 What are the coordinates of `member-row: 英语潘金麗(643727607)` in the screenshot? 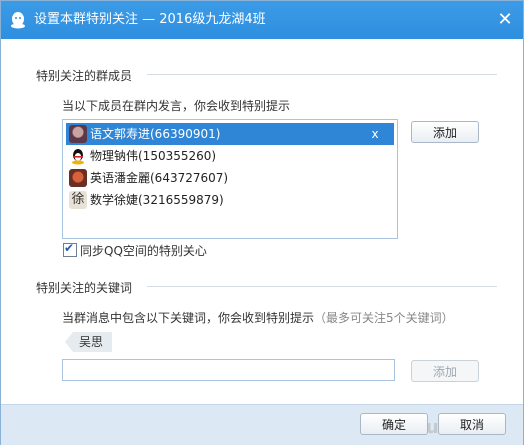 It's located at (230, 178).